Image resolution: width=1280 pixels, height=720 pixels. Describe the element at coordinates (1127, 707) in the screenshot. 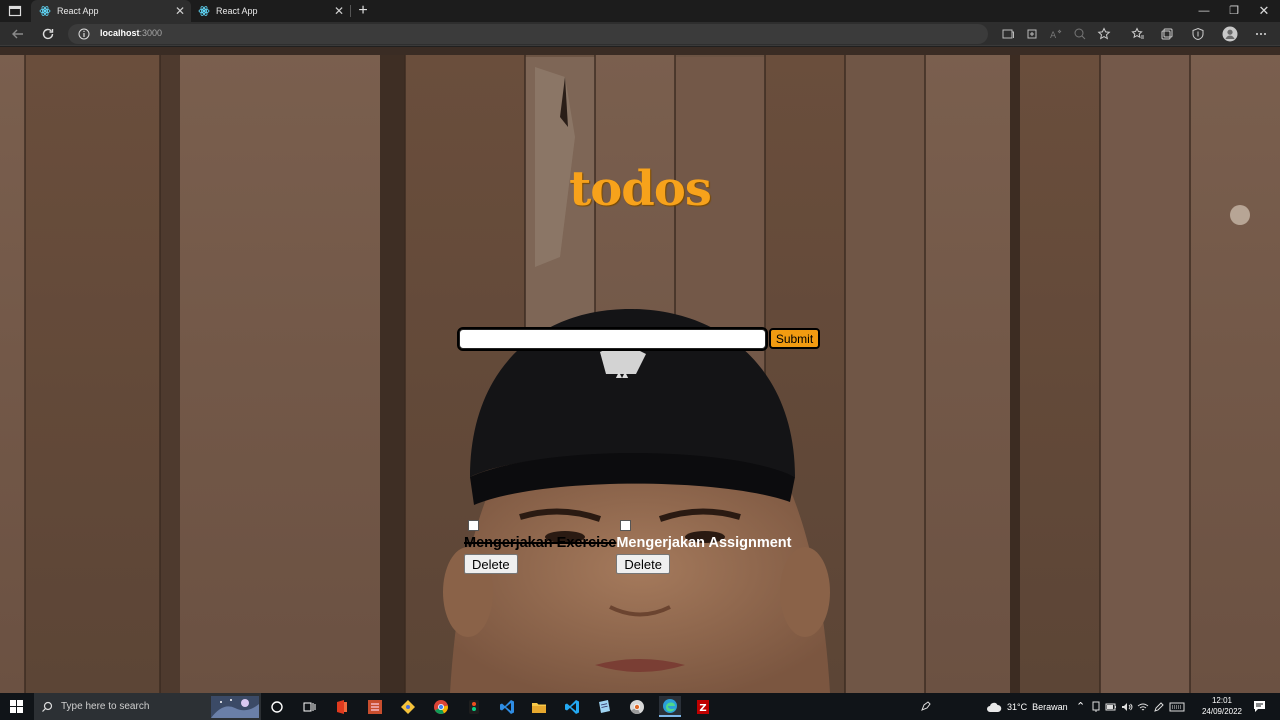

I see `volume-icon` at that location.